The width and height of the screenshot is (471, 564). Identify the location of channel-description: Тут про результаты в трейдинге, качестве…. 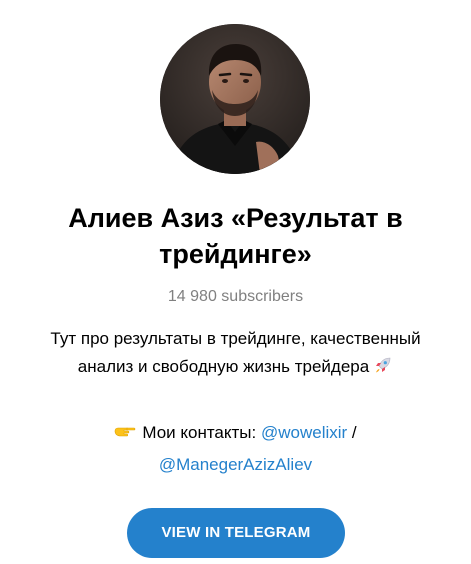
(235, 353).